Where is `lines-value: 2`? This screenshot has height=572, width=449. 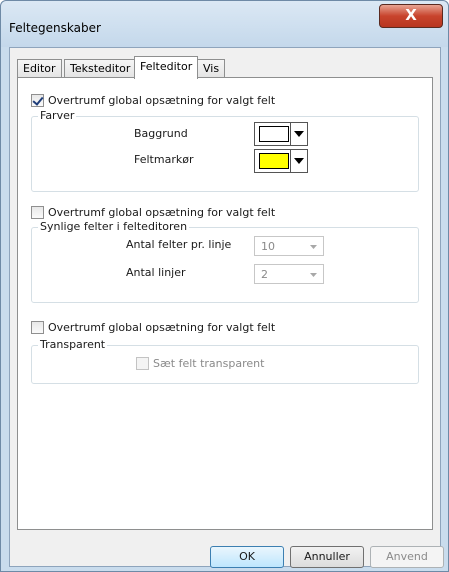 lines-value: 2 is located at coordinates (264, 274).